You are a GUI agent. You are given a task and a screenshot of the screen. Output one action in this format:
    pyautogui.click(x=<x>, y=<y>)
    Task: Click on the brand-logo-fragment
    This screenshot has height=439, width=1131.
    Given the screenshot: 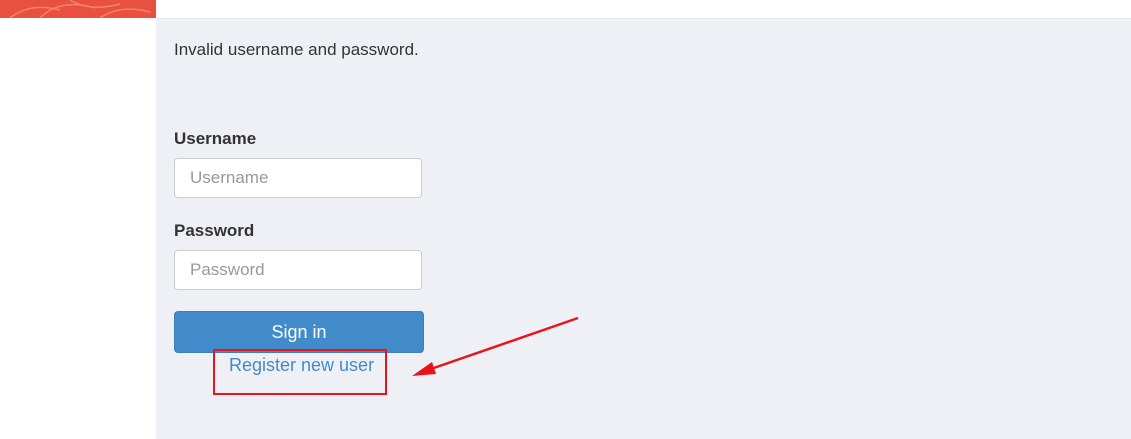 What is the action you would take?
    pyautogui.click(x=78, y=9)
    